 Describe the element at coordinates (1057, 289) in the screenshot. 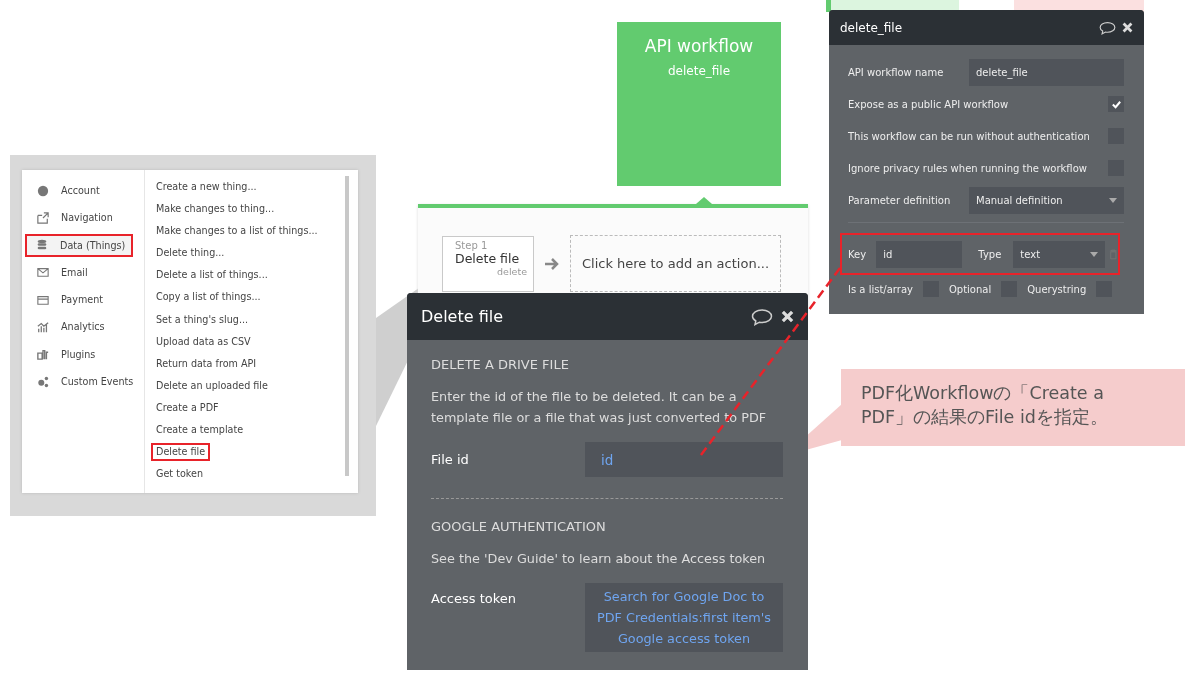

I see `option-label: Querystring` at that location.